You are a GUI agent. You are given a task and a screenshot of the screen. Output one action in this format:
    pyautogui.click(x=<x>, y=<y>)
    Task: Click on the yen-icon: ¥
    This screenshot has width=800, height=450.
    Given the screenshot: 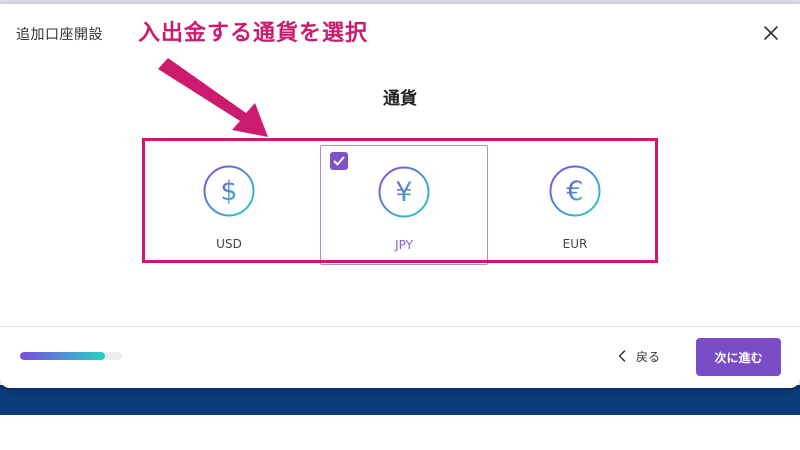 What is the action you would take?
    pyautogui.click(x=404, y=192)
    